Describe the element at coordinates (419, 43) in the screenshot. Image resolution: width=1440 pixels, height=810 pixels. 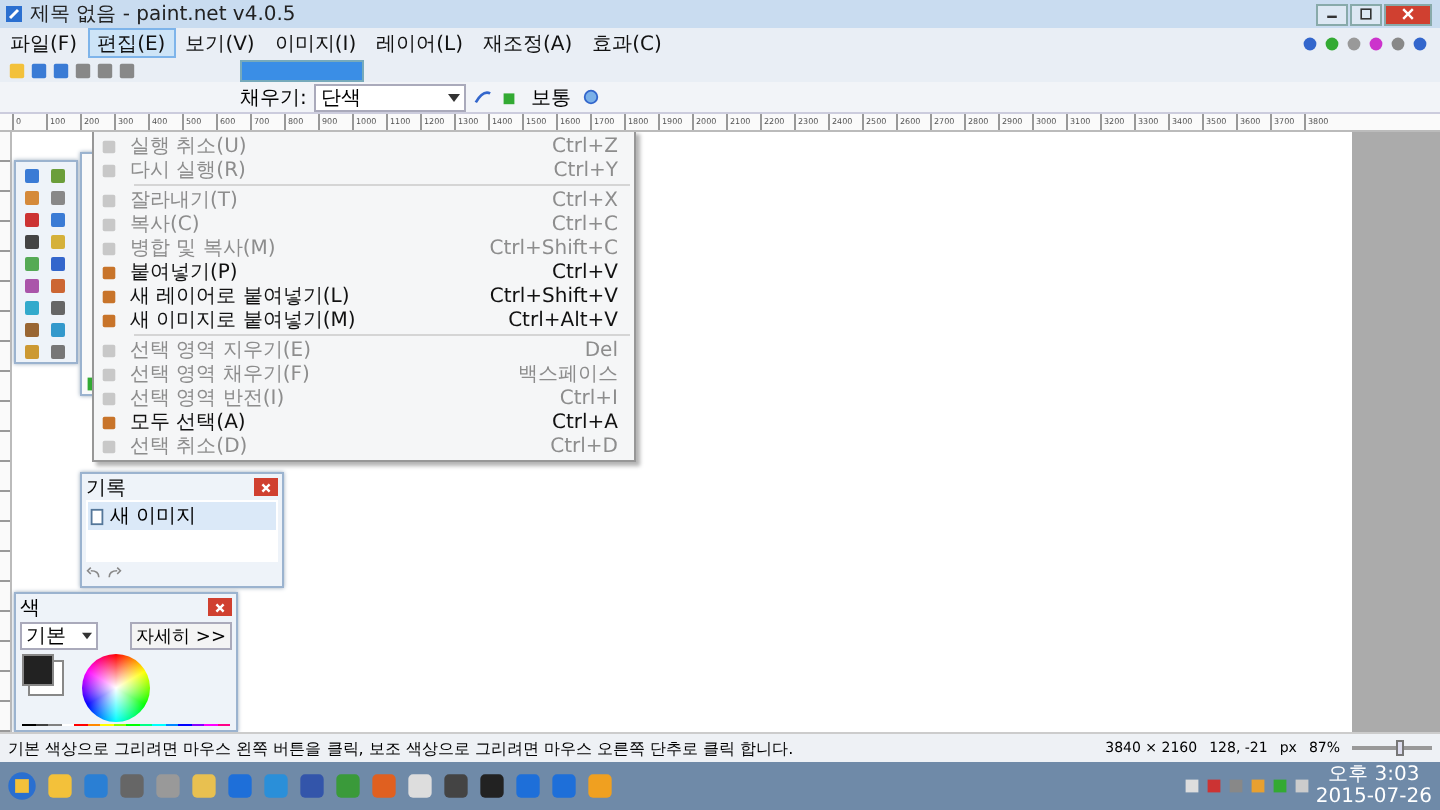
I see `menu-item: 레이어(L)` at that location.